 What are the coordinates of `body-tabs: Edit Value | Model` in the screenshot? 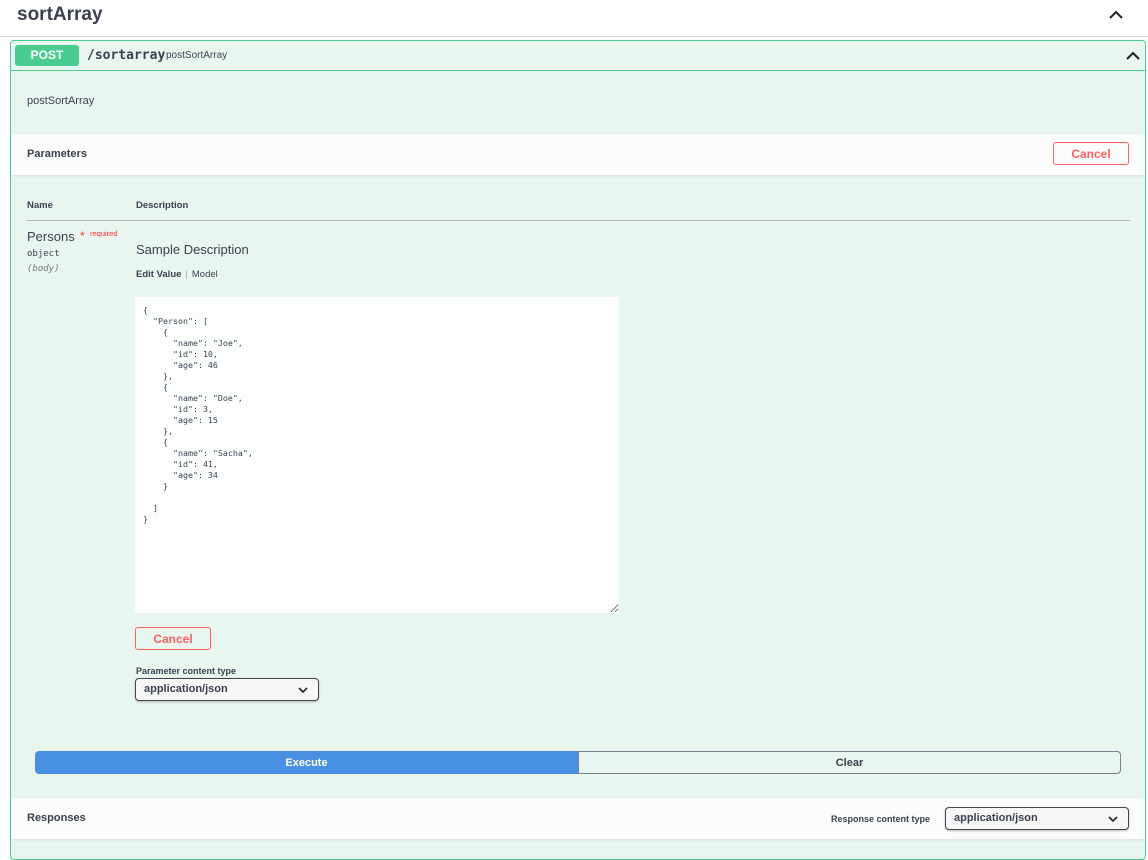 It's located at (177, 274).